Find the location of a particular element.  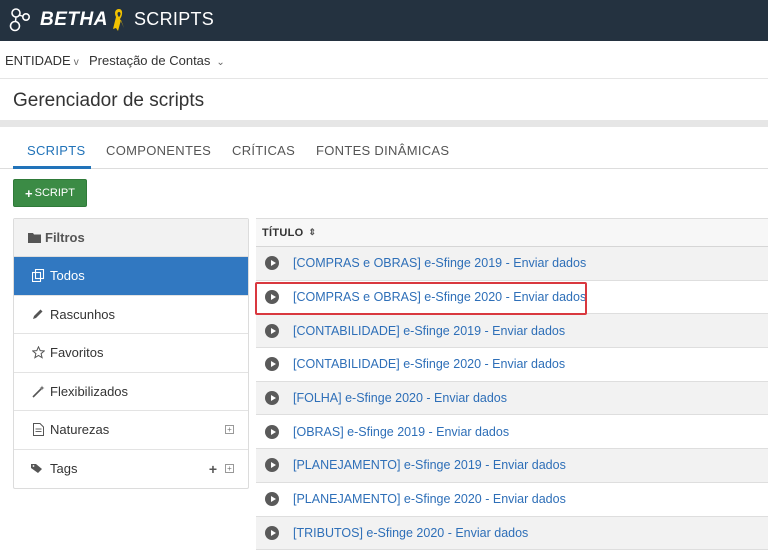

app-title: SCRIPTS is located at coordinates (174, 19).